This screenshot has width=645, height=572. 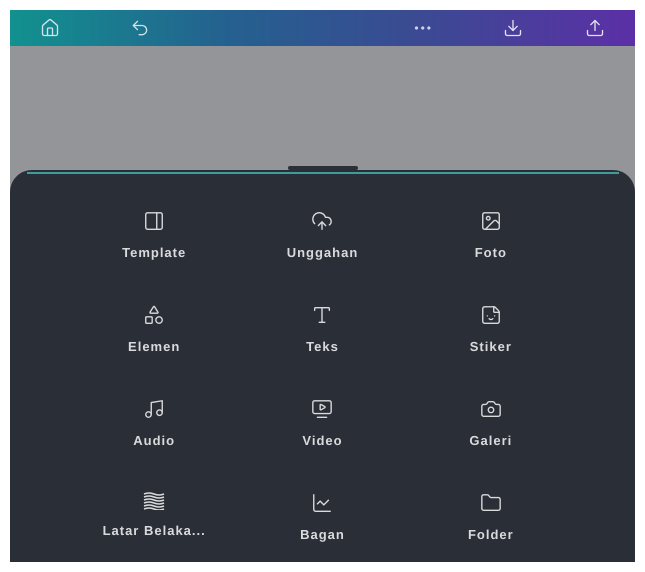 What do you see at coordinates (154, 440) in the screenshot?
I see `menu-item-label: Audio` at bounding box center [154, 440].